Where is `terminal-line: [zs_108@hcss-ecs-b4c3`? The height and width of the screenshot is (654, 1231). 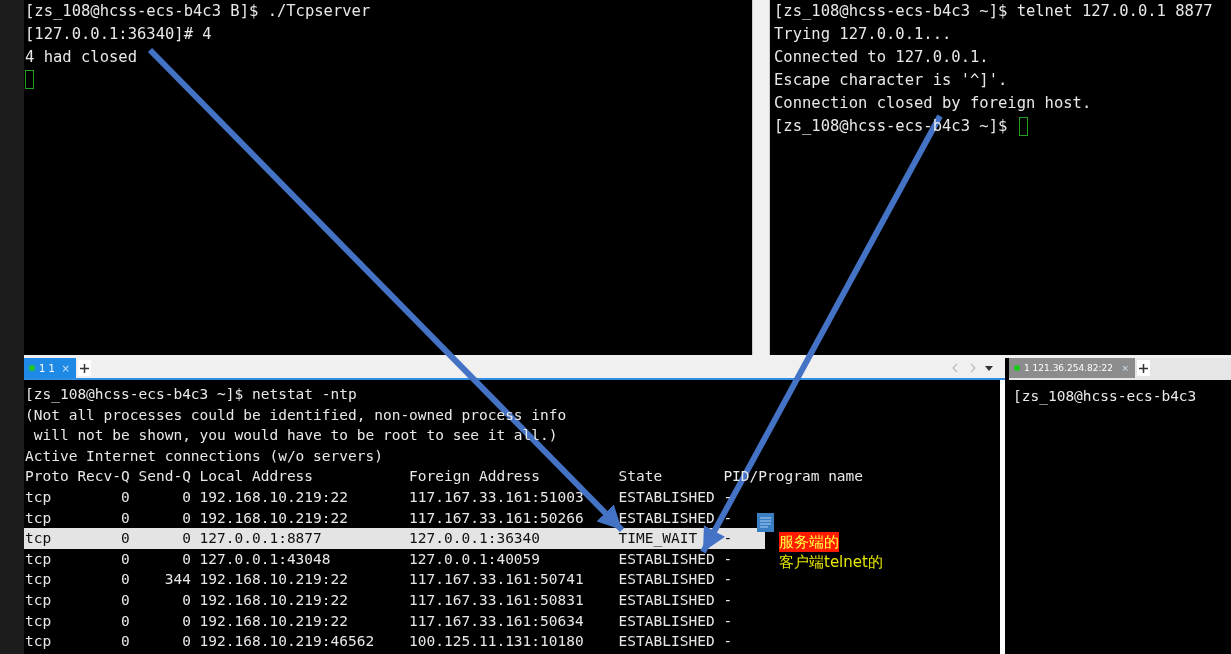 terminal-line: [zs_108@hcss-ecs-b4c3 is located at coordinates (1104, 397).